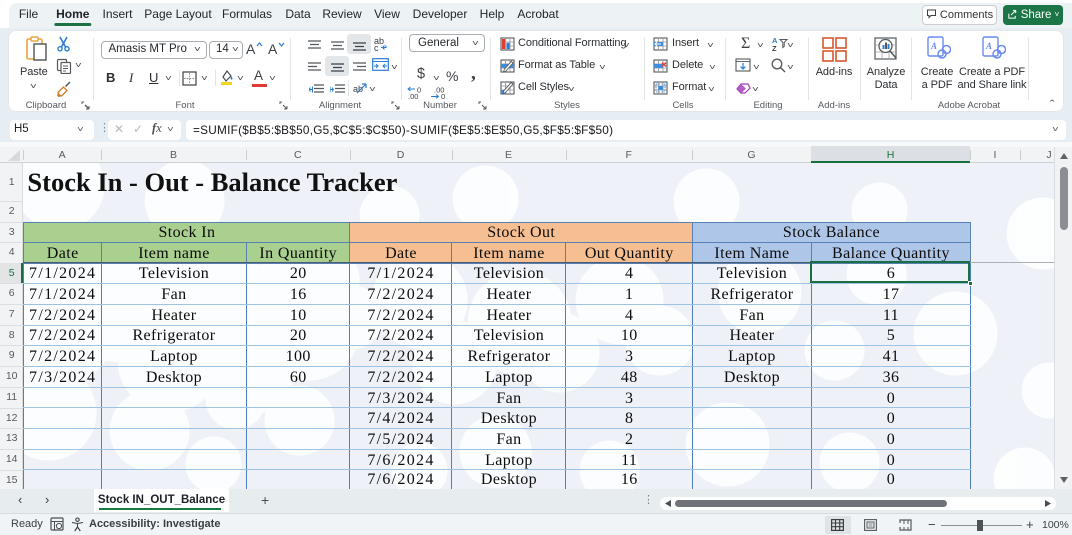 Image resolution: width=1072 pixels, height=535 pixels. I want to click on svg-text: 0, so click(443, 95).